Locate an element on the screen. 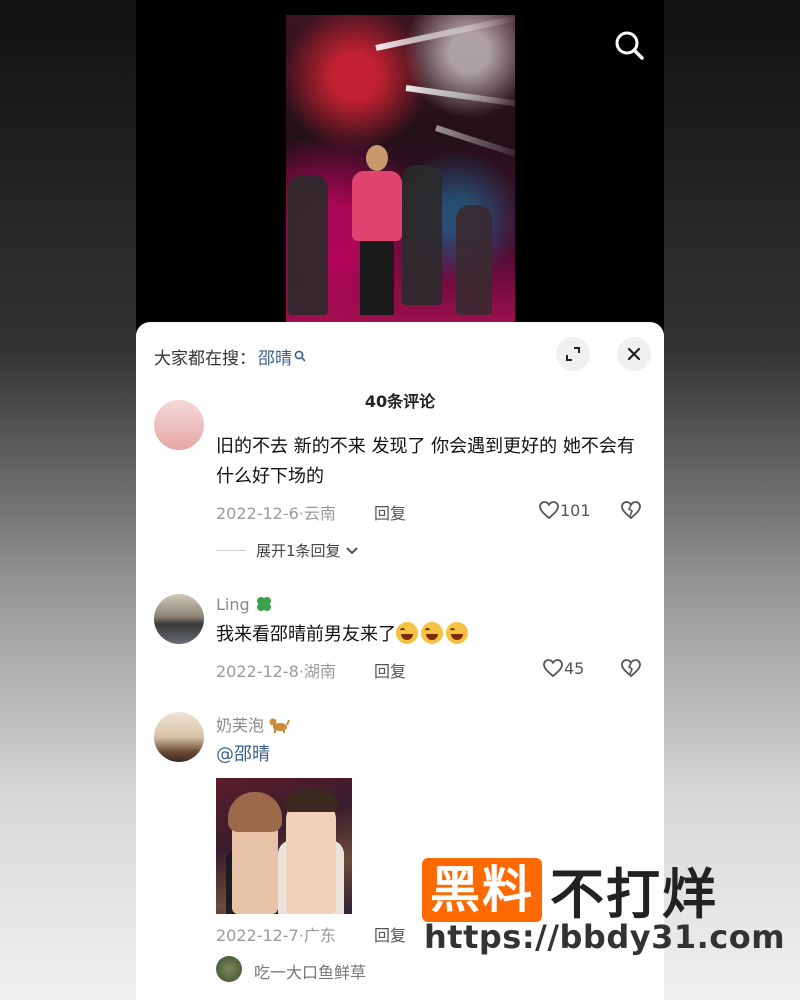 The height and width of the screenshot is (1000, 800). comment-meta: 2022-12-6·云南 is located at coordinates (276, 513).